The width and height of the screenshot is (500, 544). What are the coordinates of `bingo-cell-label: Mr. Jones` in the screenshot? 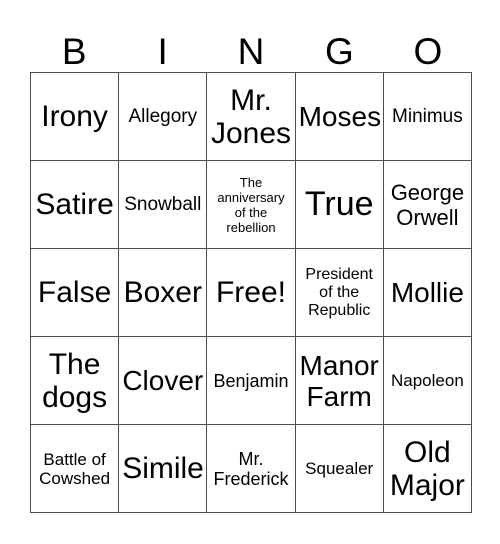 It's located at (251, 116).